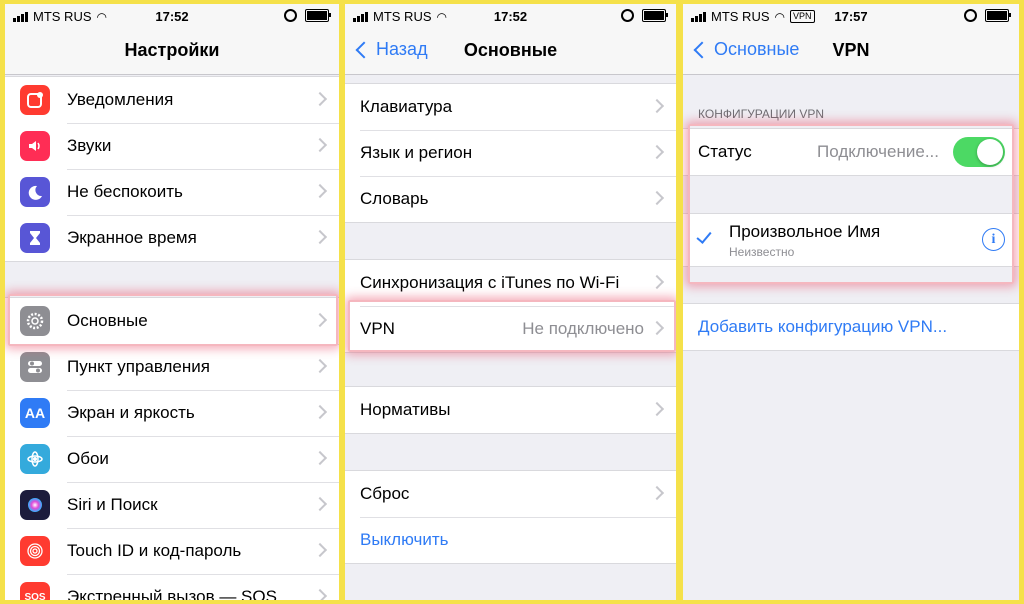 The height and width of the screenshot is (604, 1024). I want to click on row-label: Экстренный вызов — SOS, so click(172, 593).